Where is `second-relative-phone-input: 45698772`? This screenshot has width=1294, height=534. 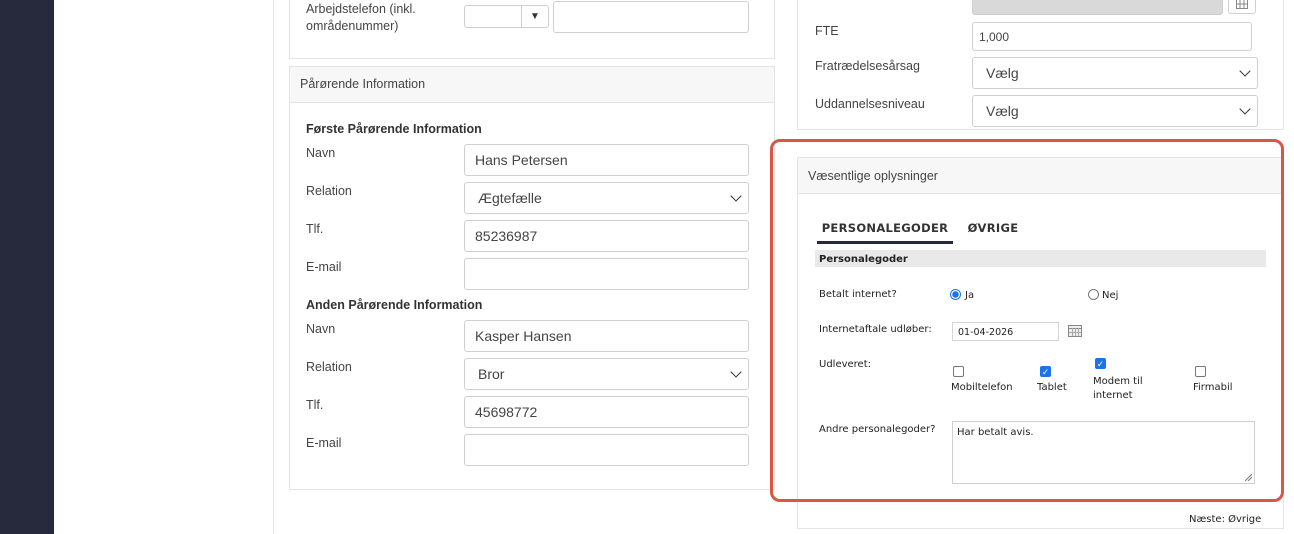 second-relative-phone-input: 45698772 is located at coordinates (606, 412).